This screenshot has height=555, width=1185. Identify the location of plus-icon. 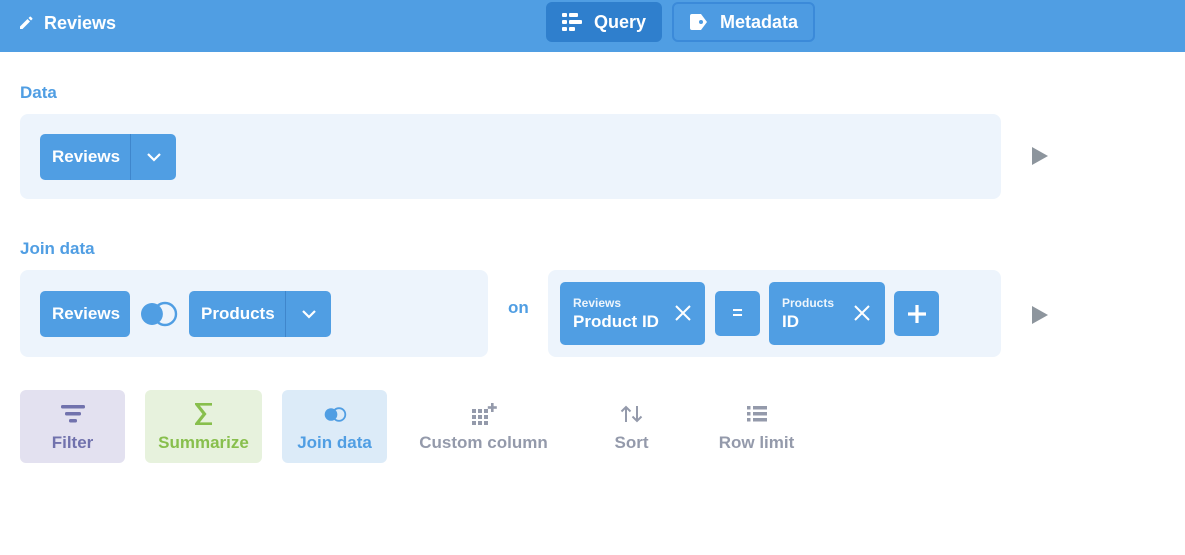
(916, 313).